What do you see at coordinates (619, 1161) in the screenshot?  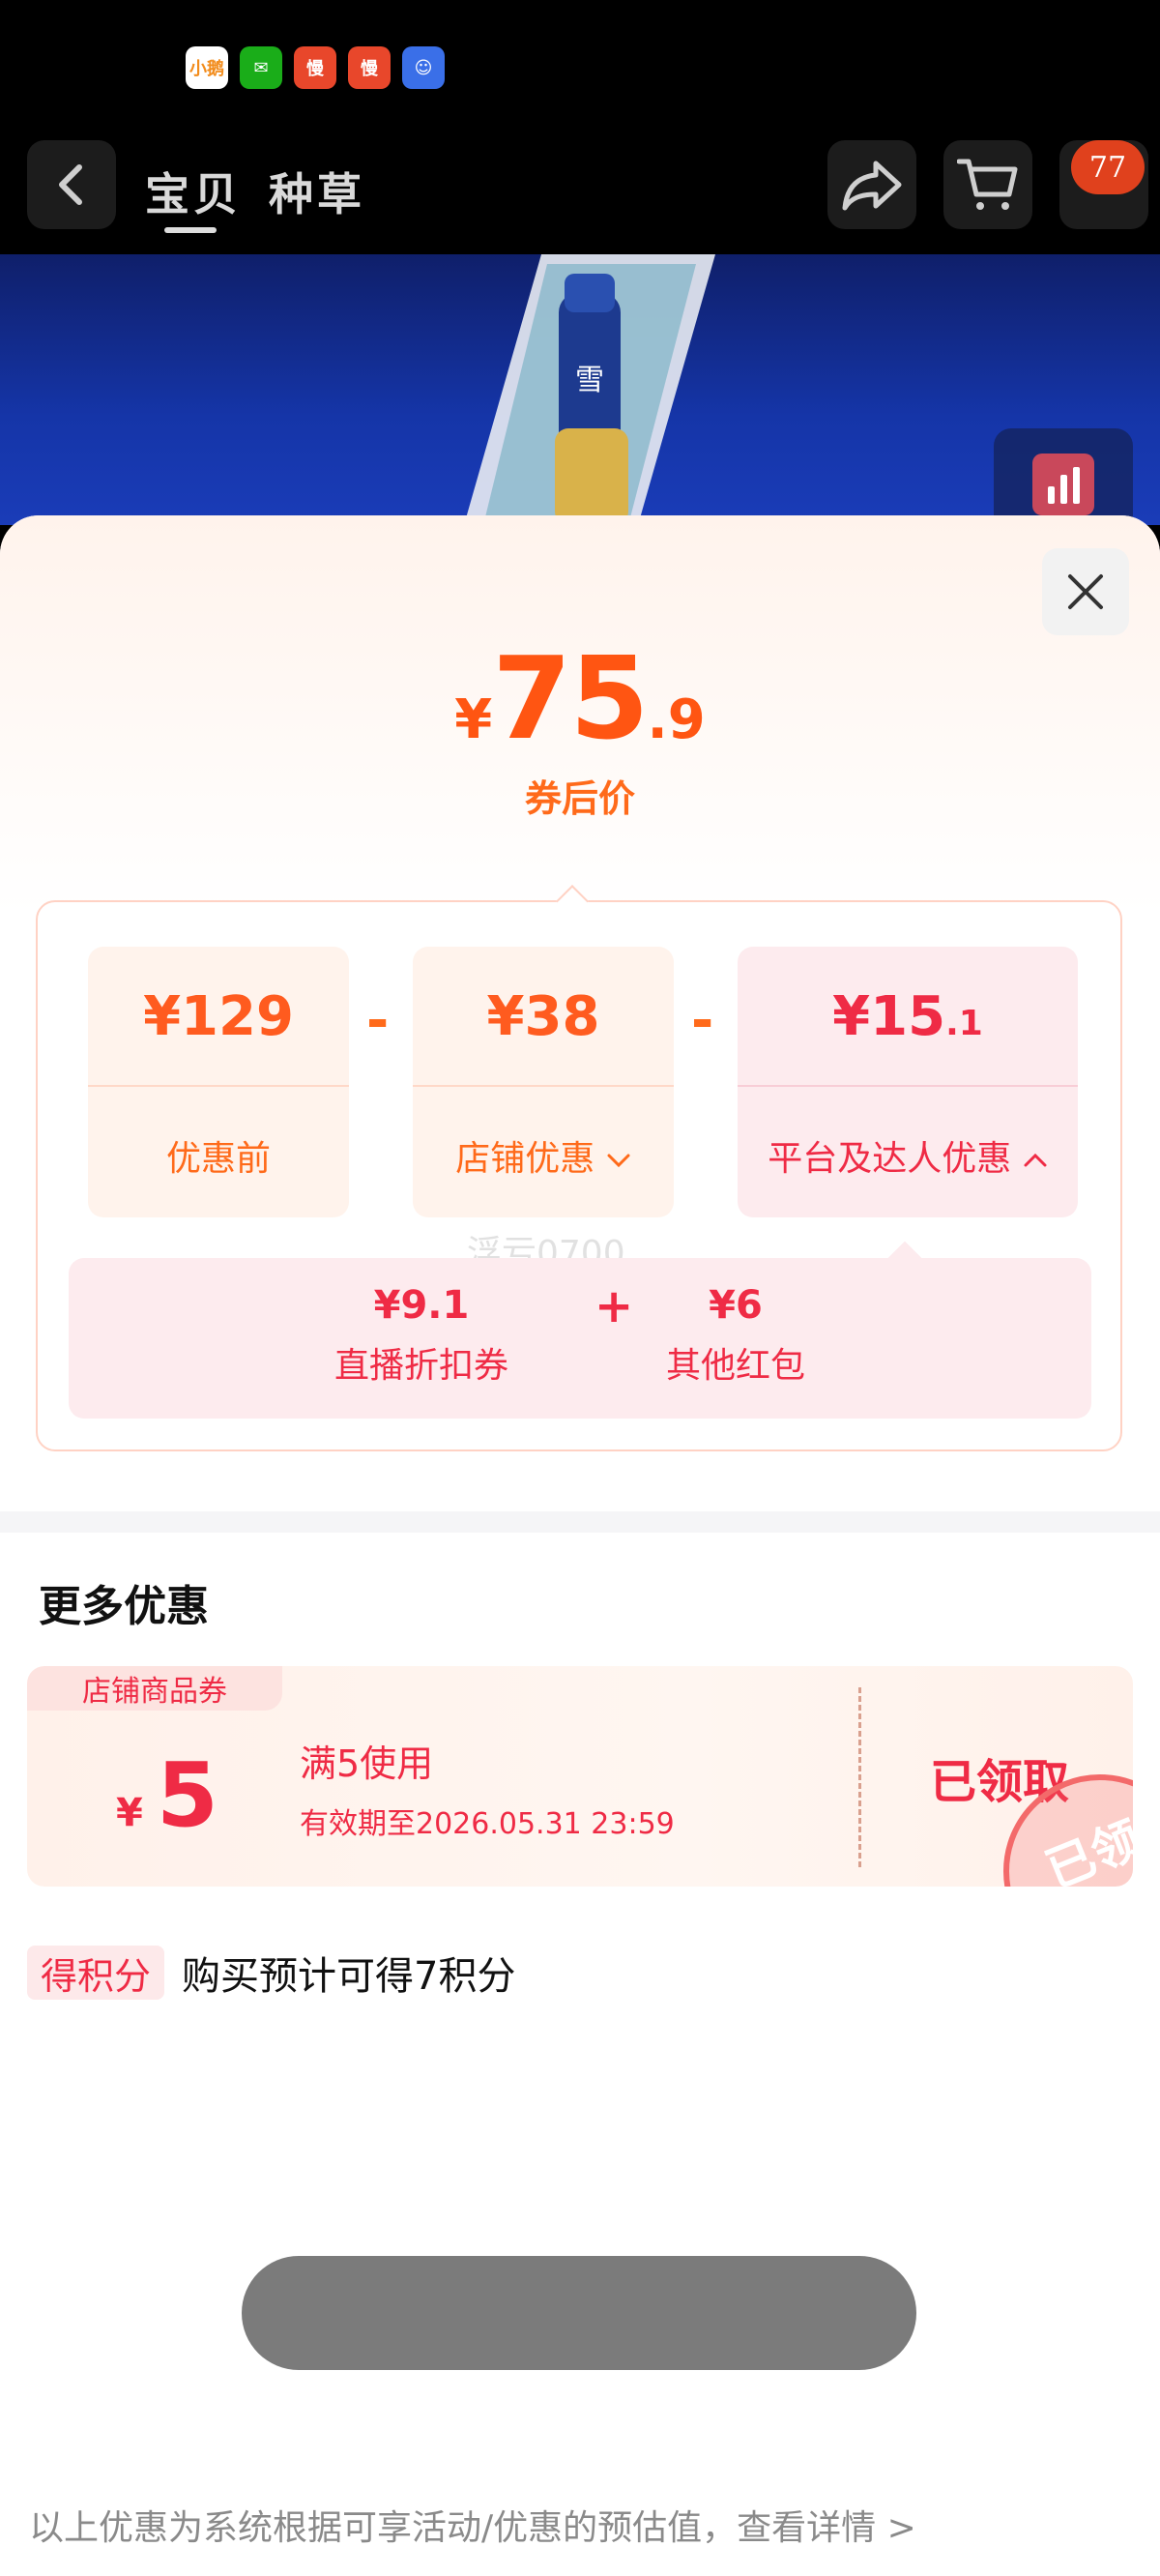 I see `chevron-down-icon` at bounding box center [619, 1161].